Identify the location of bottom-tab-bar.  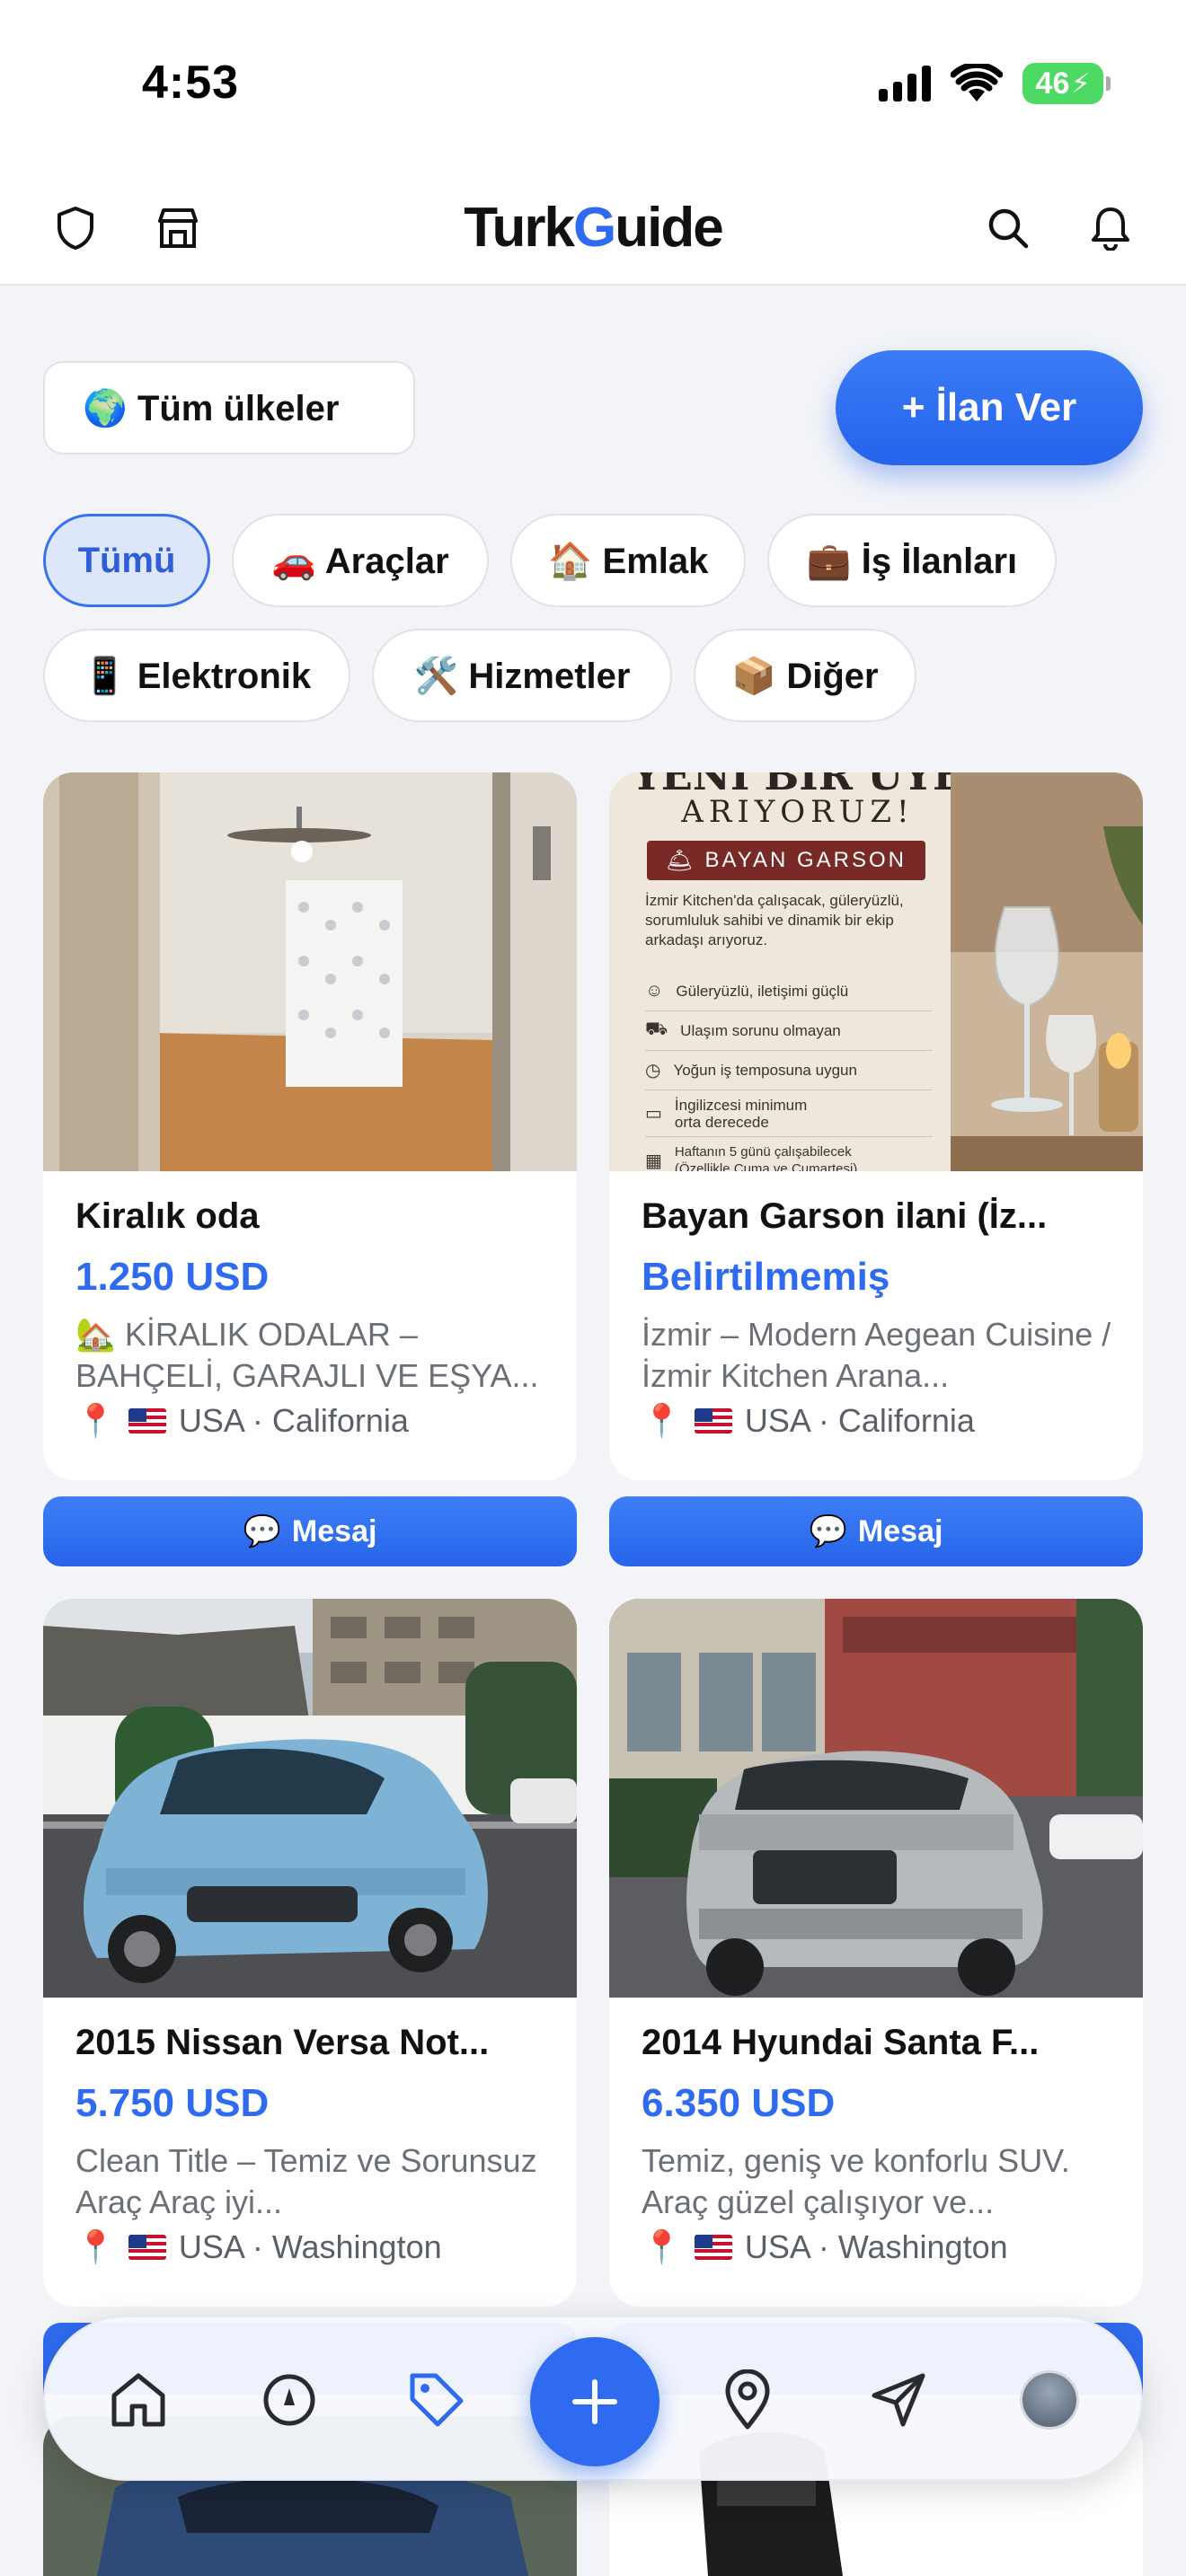
(593, 2398).